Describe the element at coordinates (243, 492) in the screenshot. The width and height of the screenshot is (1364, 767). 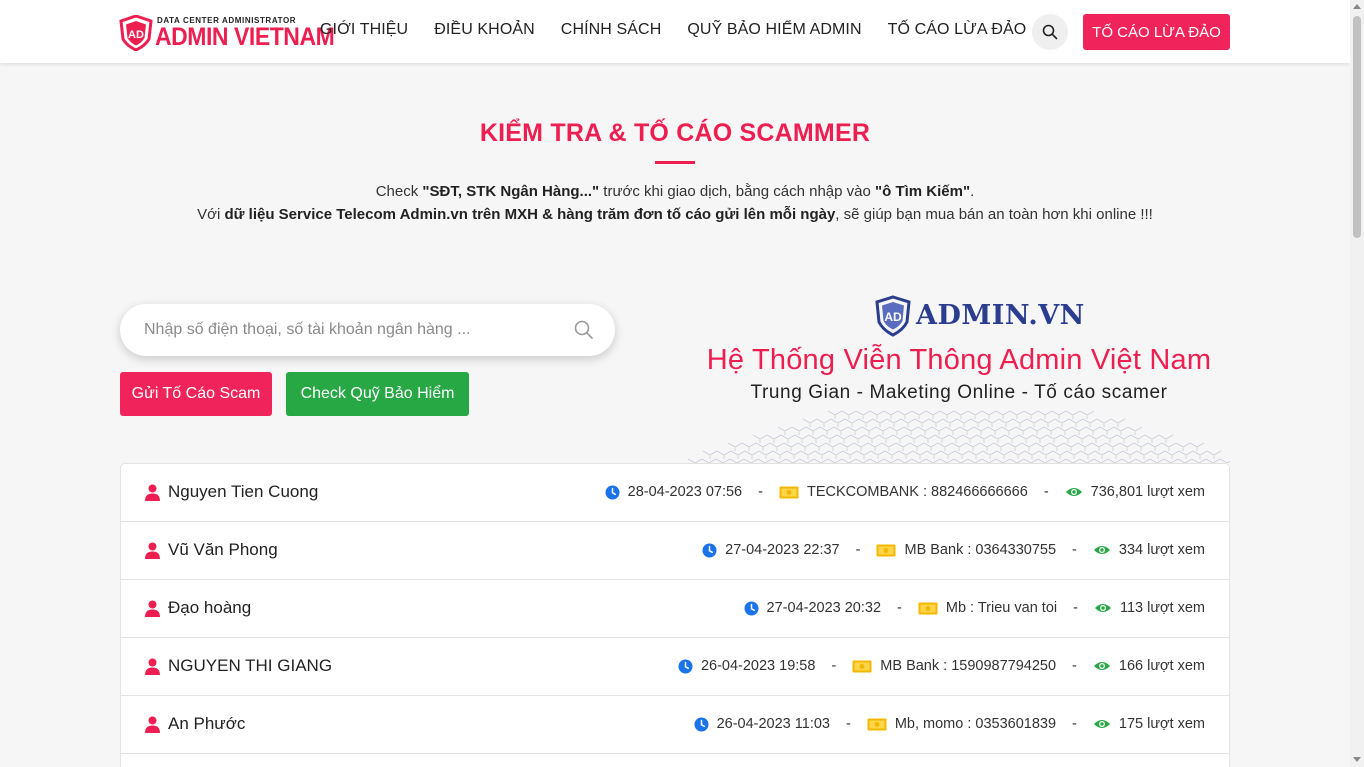
I see `reported-name: Nguyen Tien Cuong` at that location.